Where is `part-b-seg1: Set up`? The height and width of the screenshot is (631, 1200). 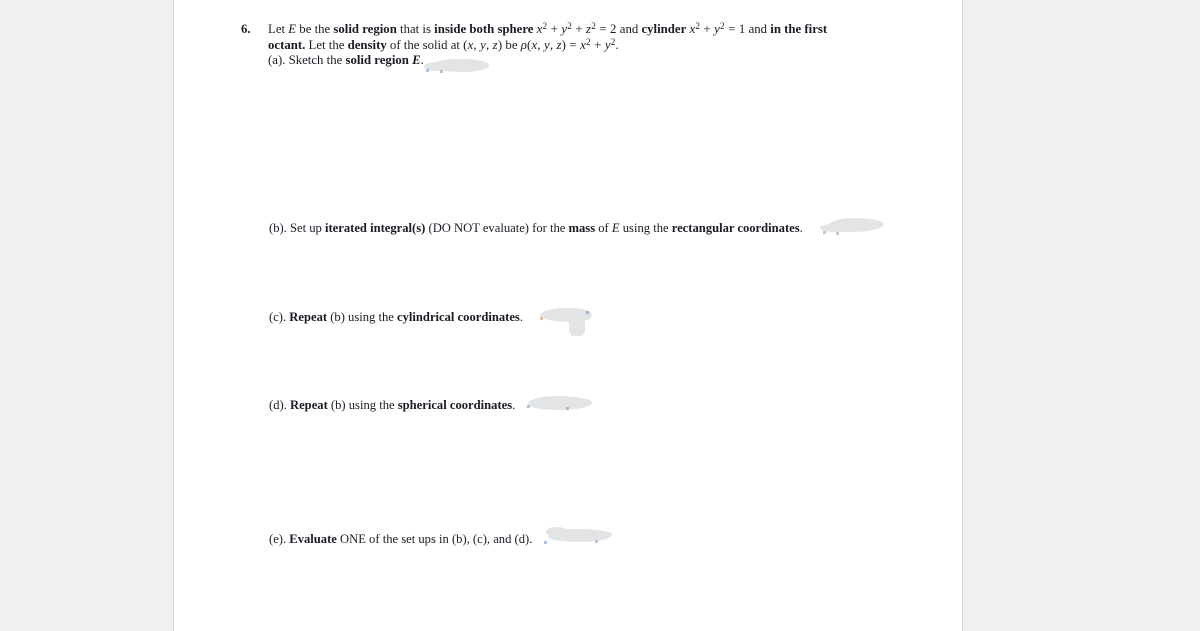
part-b-seg1: Set up is located at coordinates (307, 228).